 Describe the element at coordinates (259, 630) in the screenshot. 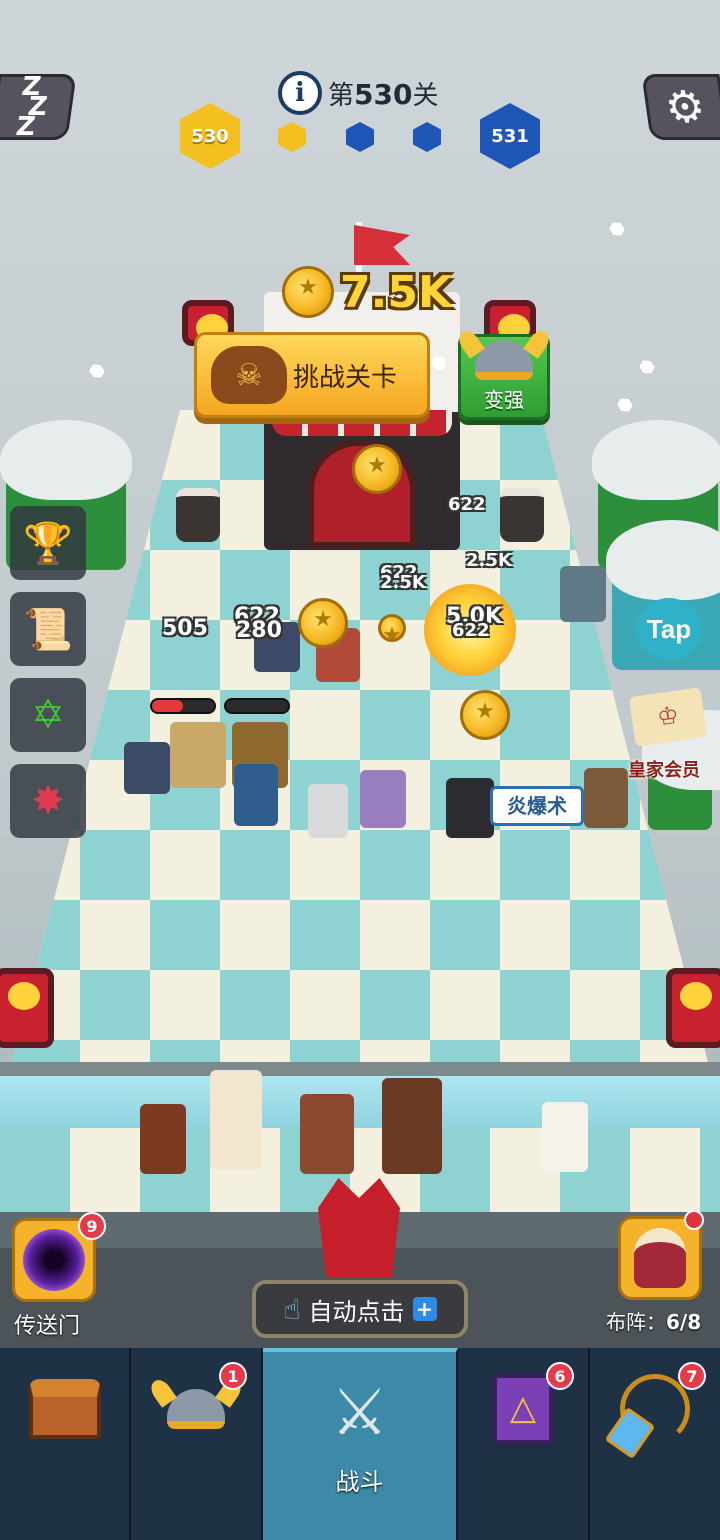

I see `damage-number: 280` at that location.